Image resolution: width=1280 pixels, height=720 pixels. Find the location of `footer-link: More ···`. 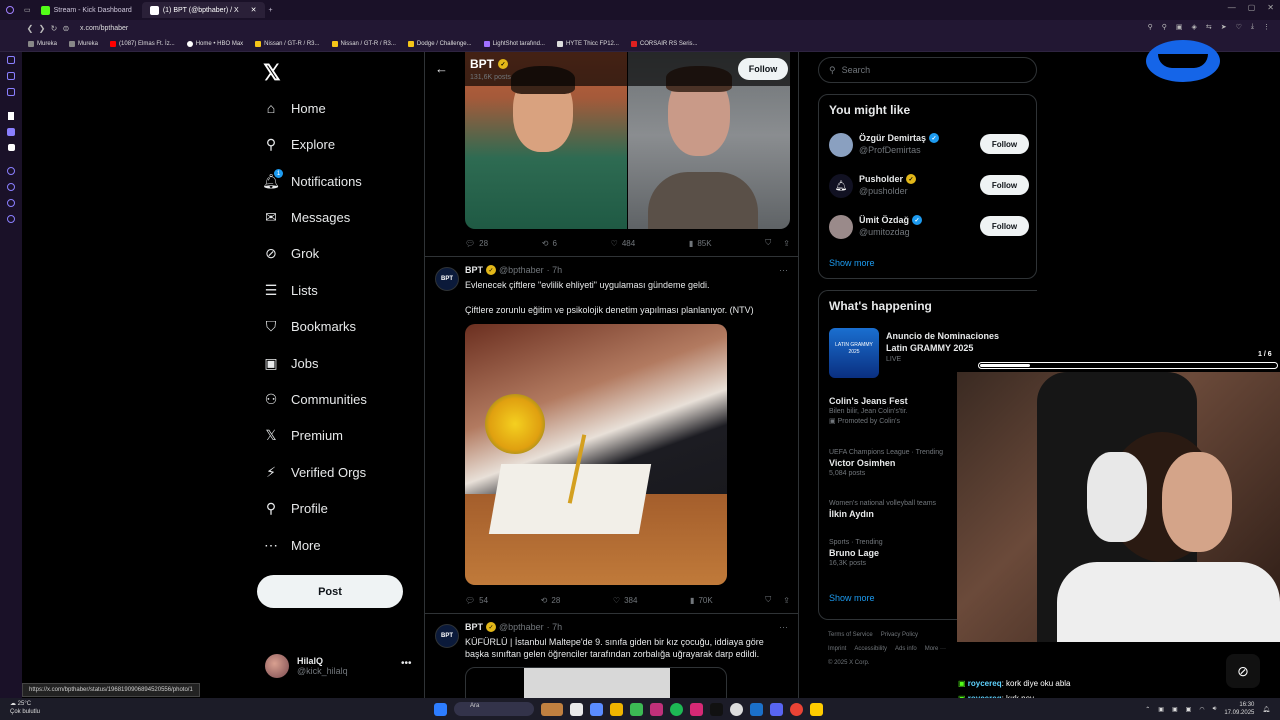

footer-link: More ··· is located at coordinates (935, 649).